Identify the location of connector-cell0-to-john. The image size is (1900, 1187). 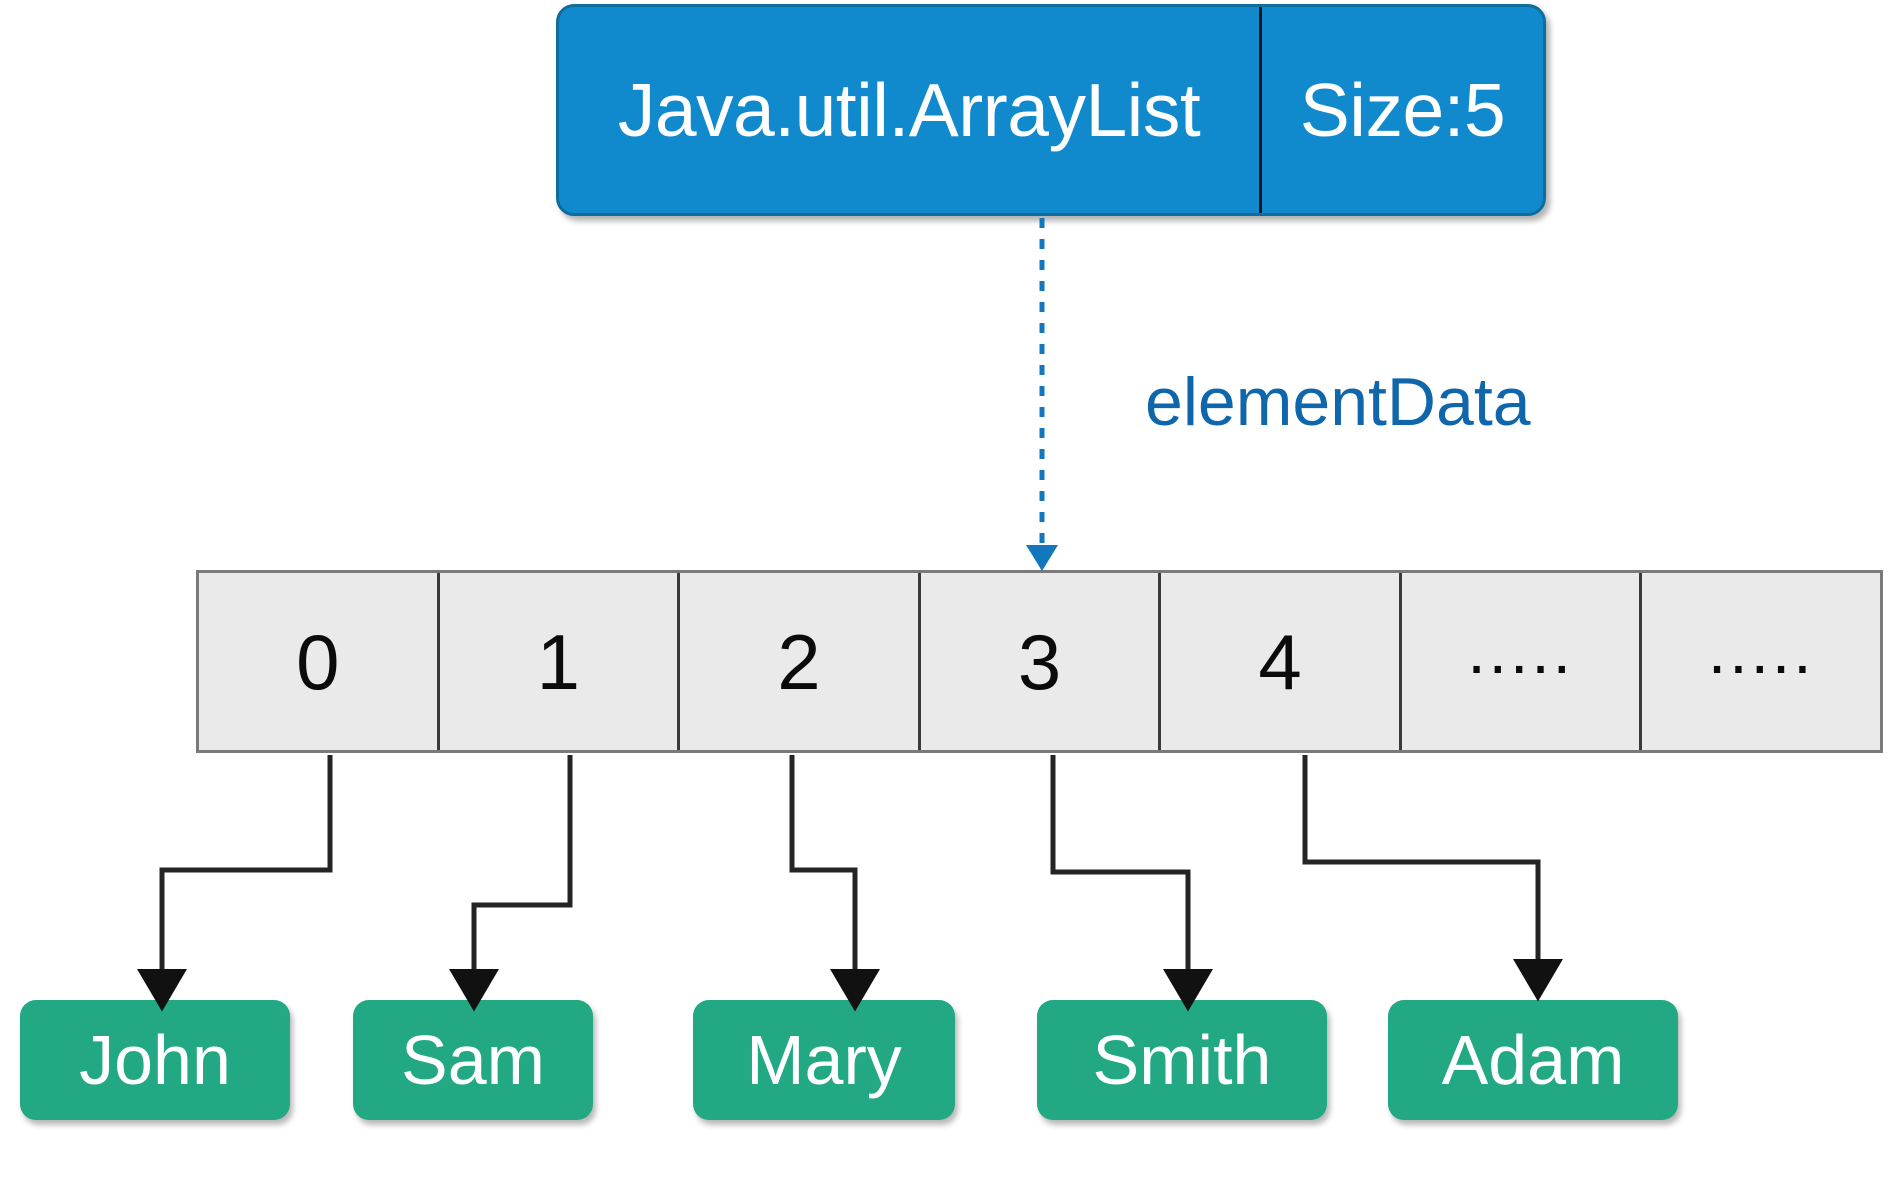
(235, 883).